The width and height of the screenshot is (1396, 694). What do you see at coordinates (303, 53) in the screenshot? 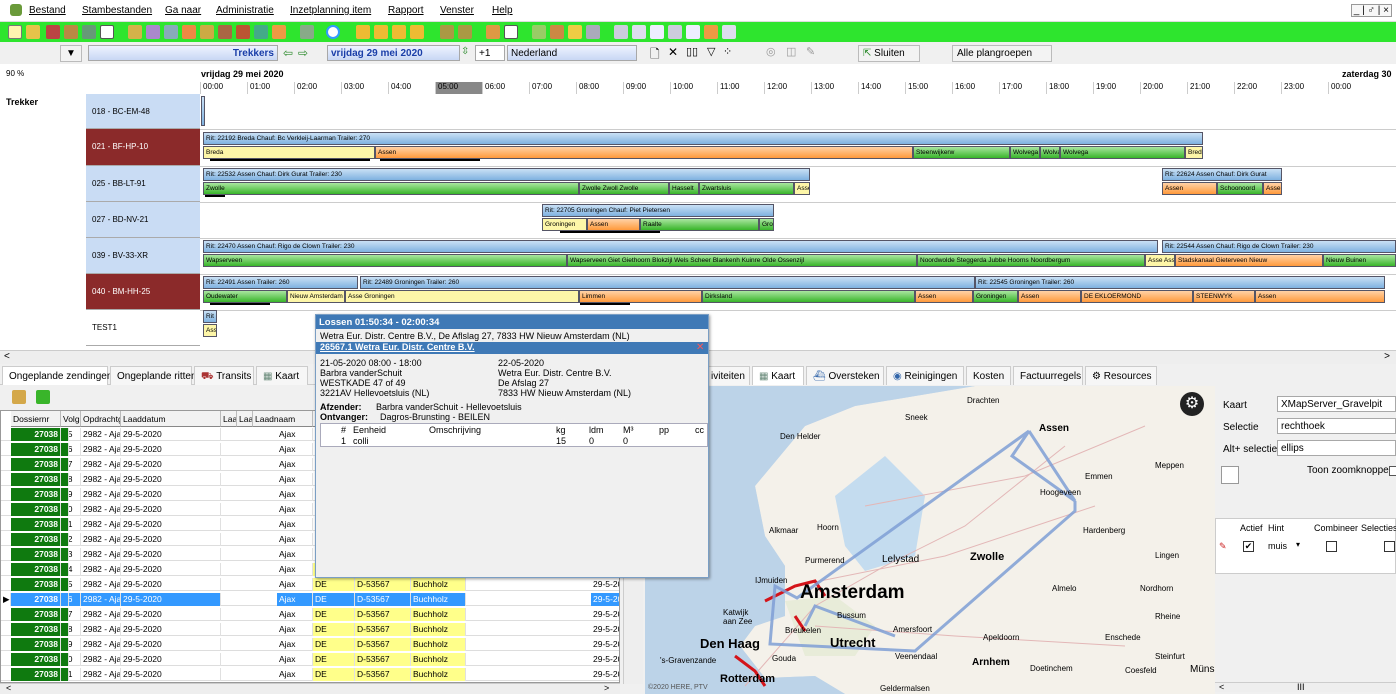
I see `arrow-right-icon: ⇨` at bounding box center [303, 53].